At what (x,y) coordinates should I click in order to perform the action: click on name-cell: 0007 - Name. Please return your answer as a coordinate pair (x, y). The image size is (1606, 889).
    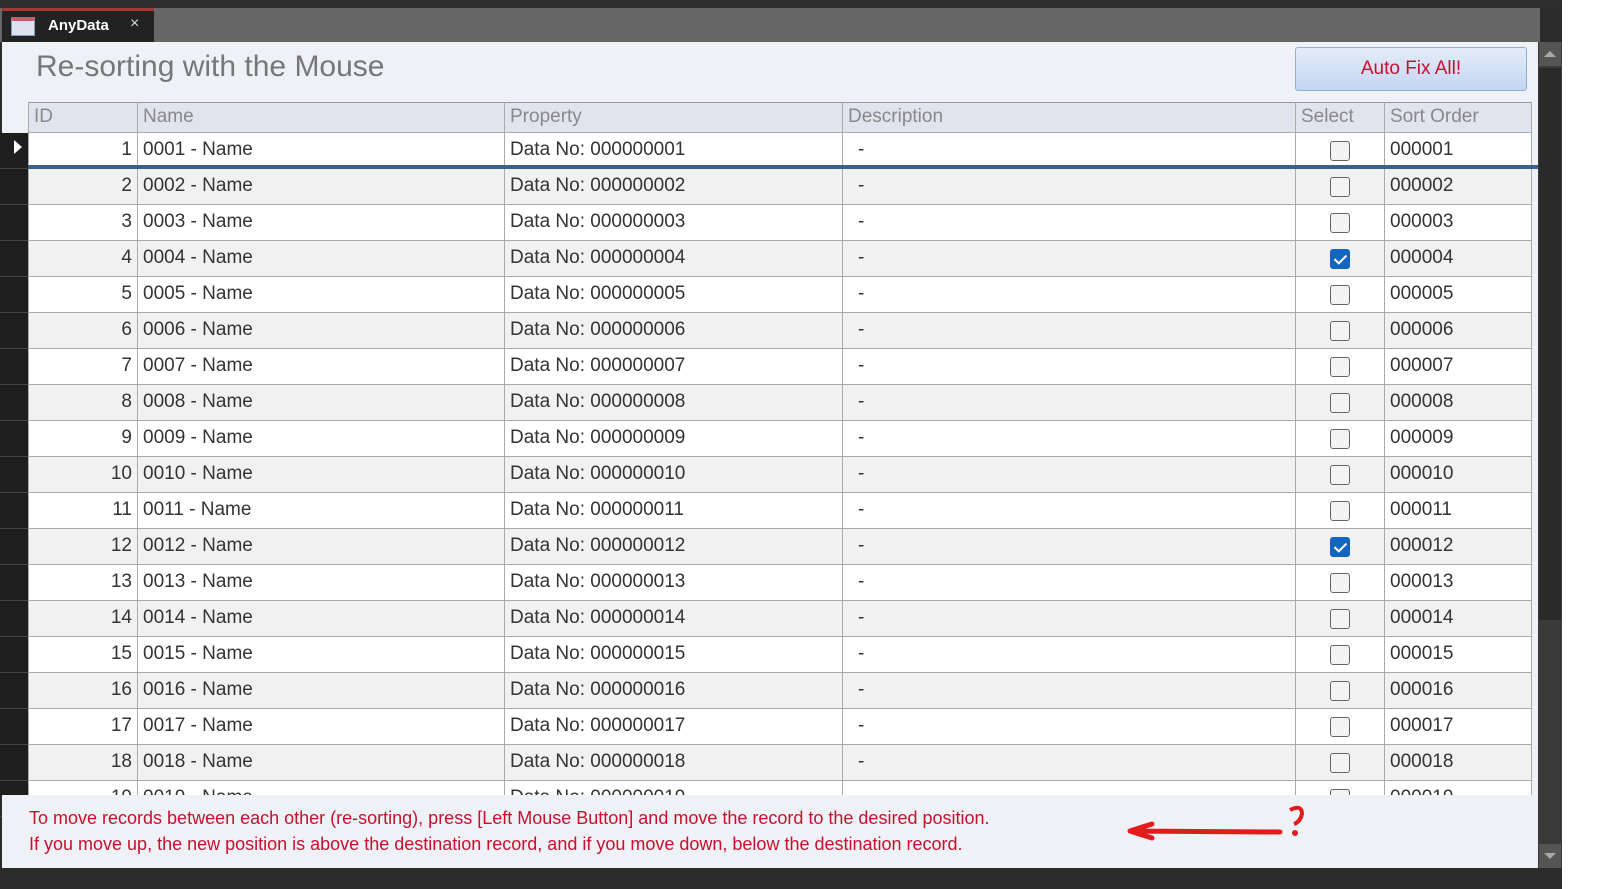
    Looking at the image, I should click on (321, 367).